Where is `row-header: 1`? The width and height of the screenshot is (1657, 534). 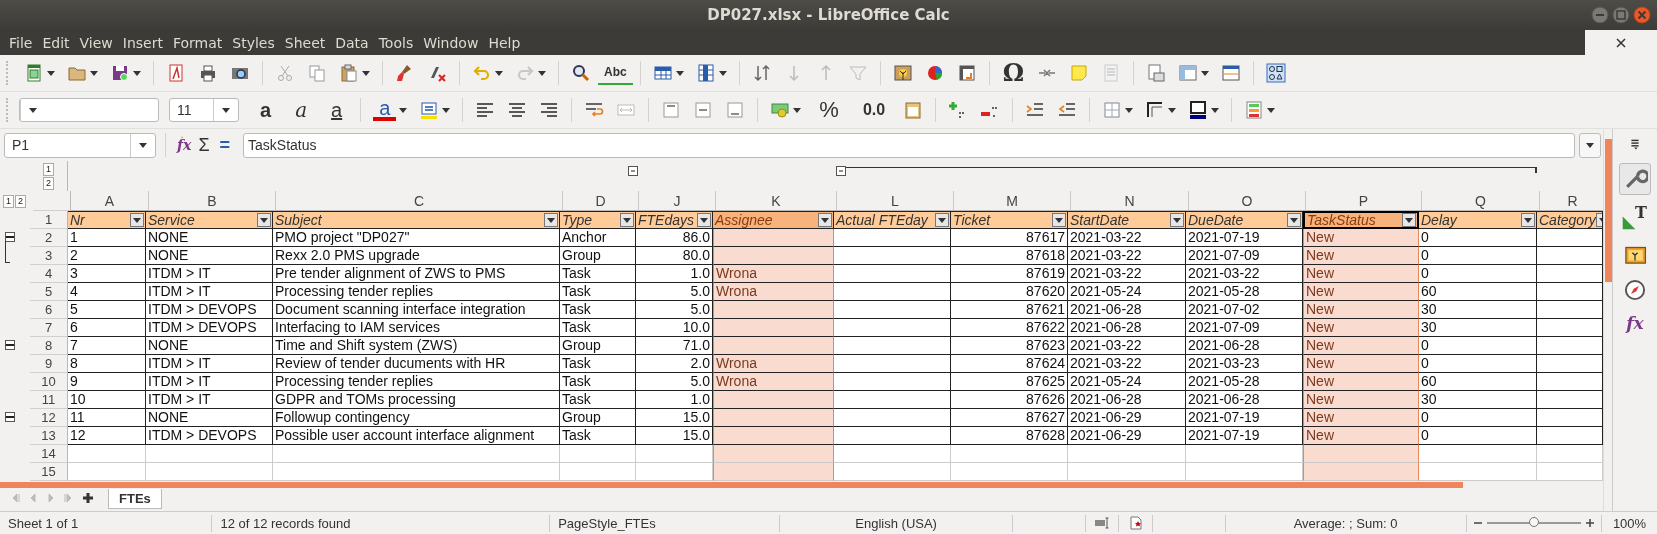
row-header: 1 is located at coordinates (49, 220).